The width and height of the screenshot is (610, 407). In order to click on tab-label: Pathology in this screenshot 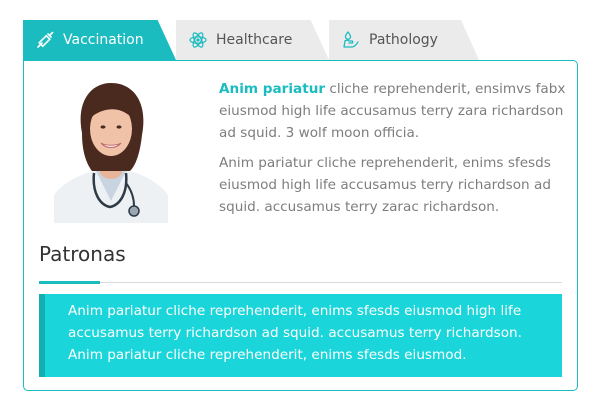, I will do `click(403, 40)`.